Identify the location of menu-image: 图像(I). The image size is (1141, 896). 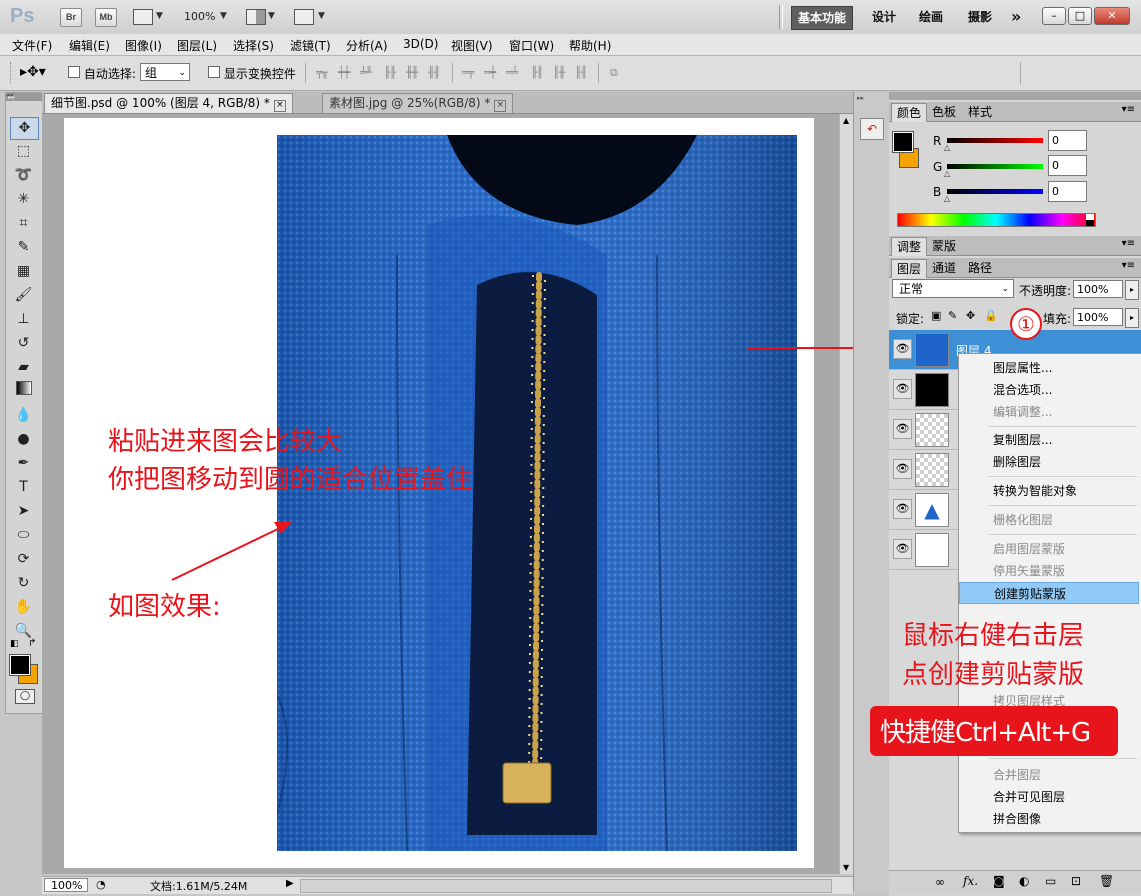
(143, 45).